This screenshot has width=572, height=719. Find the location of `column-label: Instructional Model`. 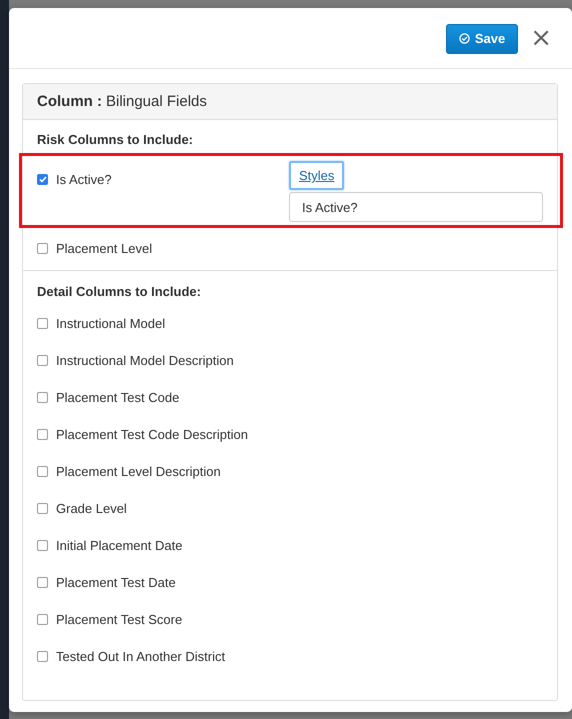

column-label: Instructional Model is located at coordinates (111, 323).